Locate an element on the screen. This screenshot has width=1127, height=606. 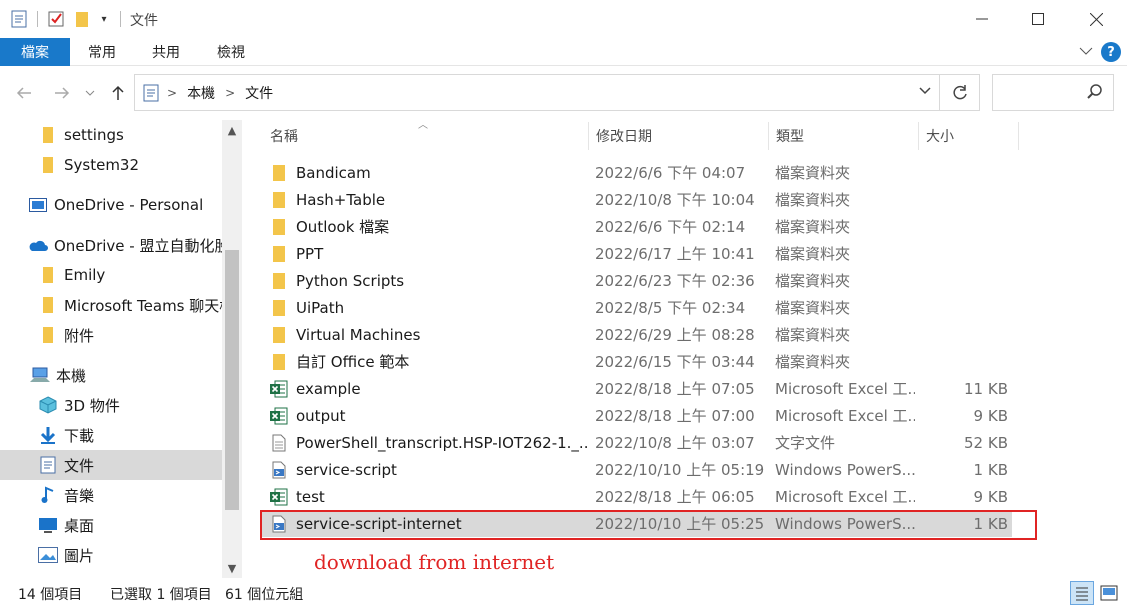
sidebar-item-onedrive-personal: OneDrive - Personal is located at coordinates (111, 205).